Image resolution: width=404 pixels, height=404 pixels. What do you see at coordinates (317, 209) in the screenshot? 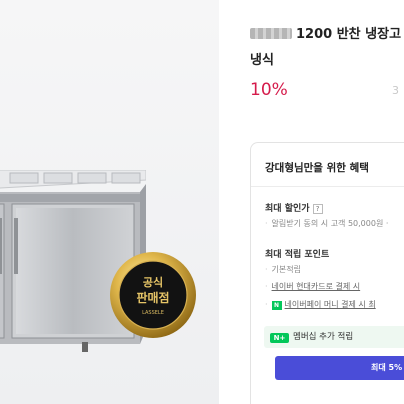
I see `help-icon: ?` at bounding box center [317, 209].